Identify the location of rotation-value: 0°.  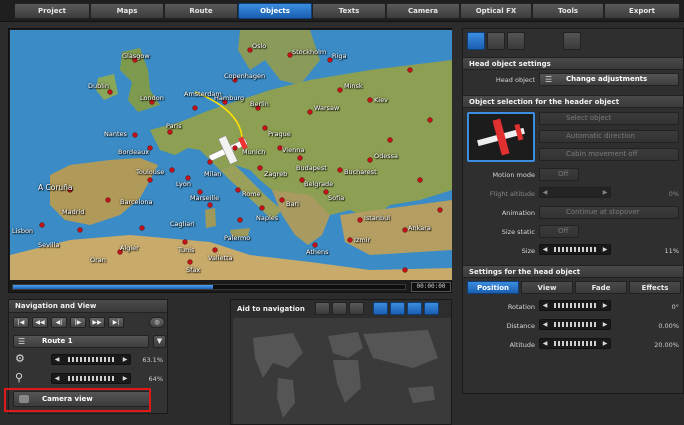
(675, 307).